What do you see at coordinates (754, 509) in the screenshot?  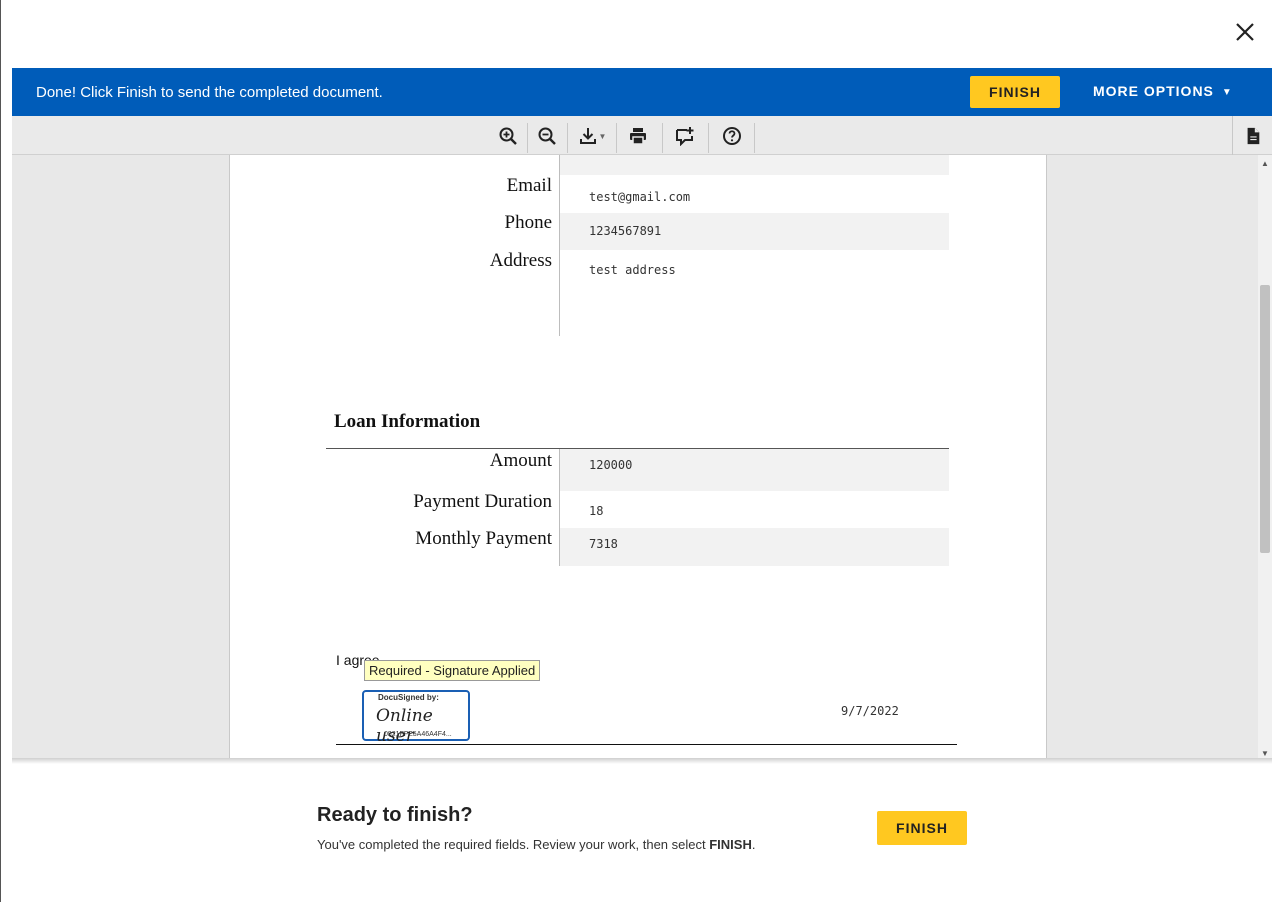 I see `payment-duration-field: 18` at bounding box center [754, 509].